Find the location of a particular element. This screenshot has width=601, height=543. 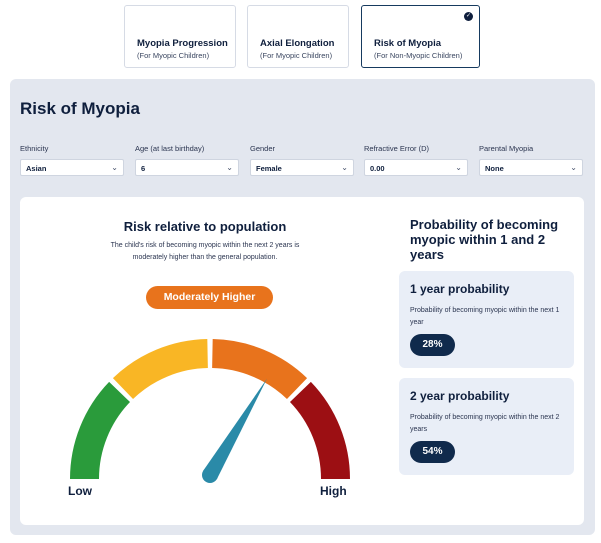

gauge-segment-mild is located at coordinates (160, 369).